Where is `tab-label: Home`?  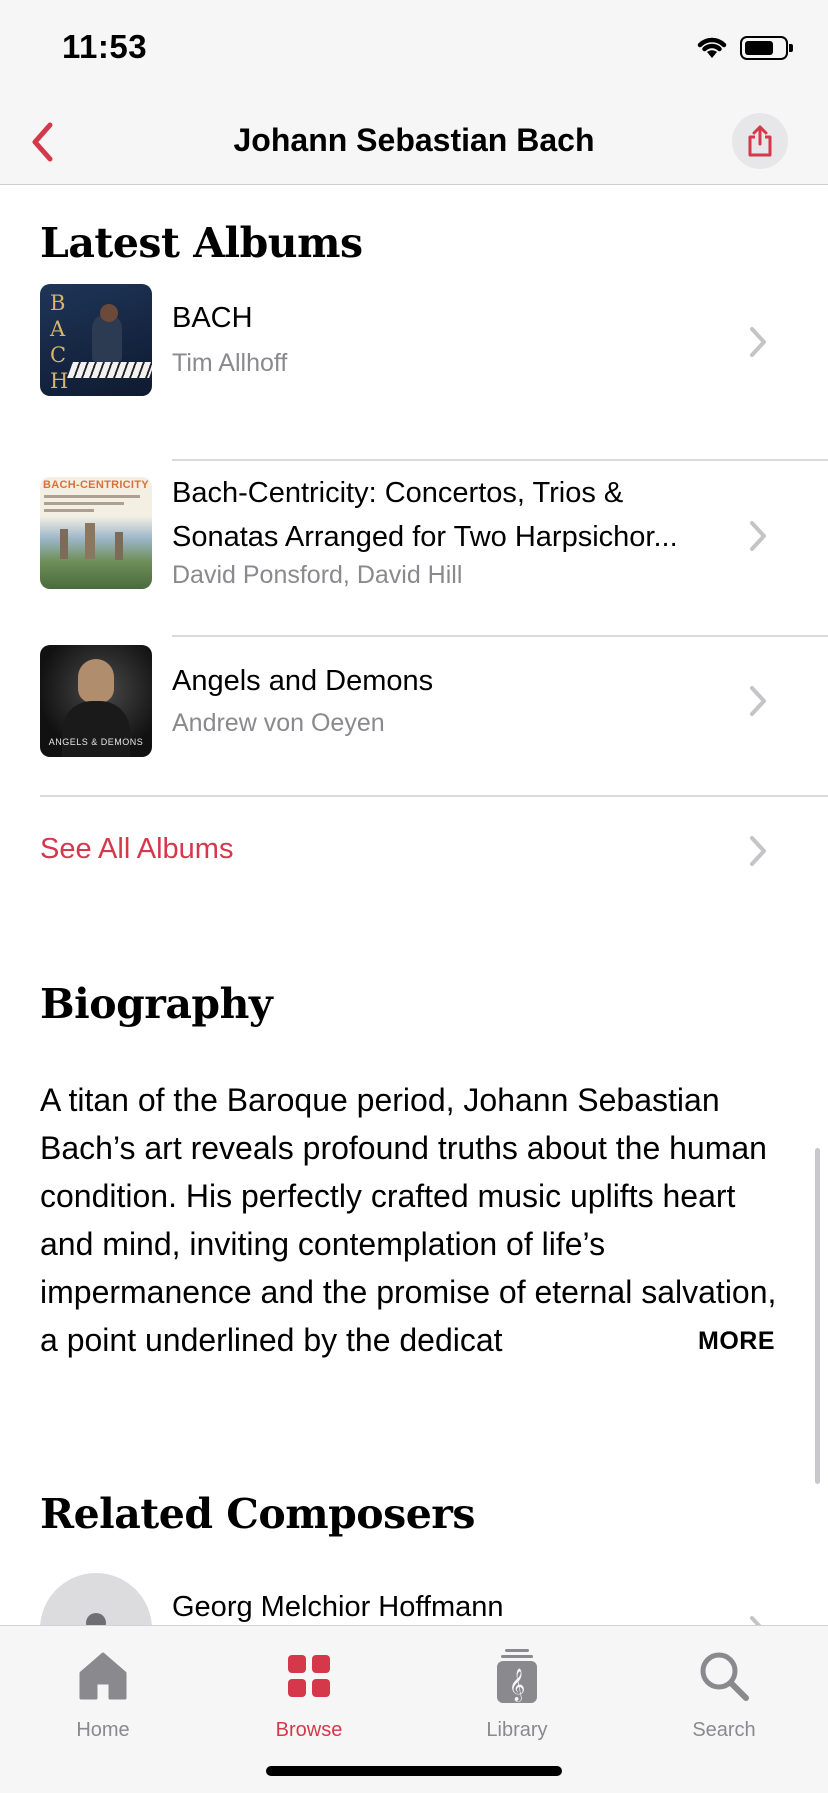
tab-label: Home is located at coordinates (103, 1730).